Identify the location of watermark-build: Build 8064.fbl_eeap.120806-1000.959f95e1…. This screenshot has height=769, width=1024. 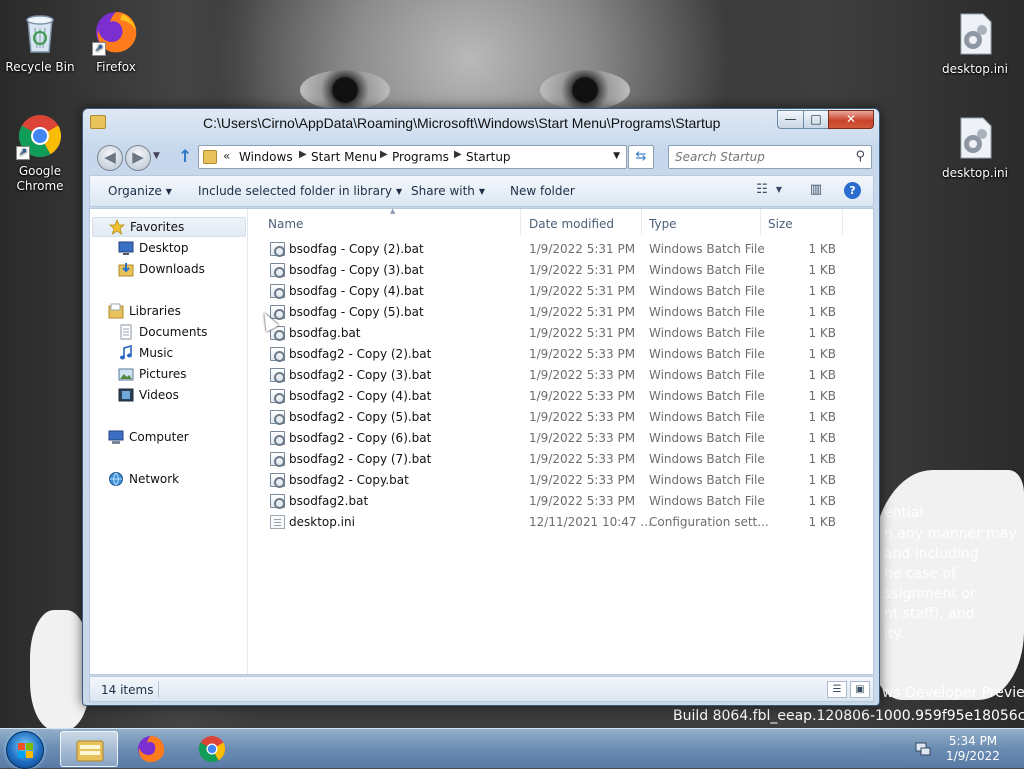
(848, 716).